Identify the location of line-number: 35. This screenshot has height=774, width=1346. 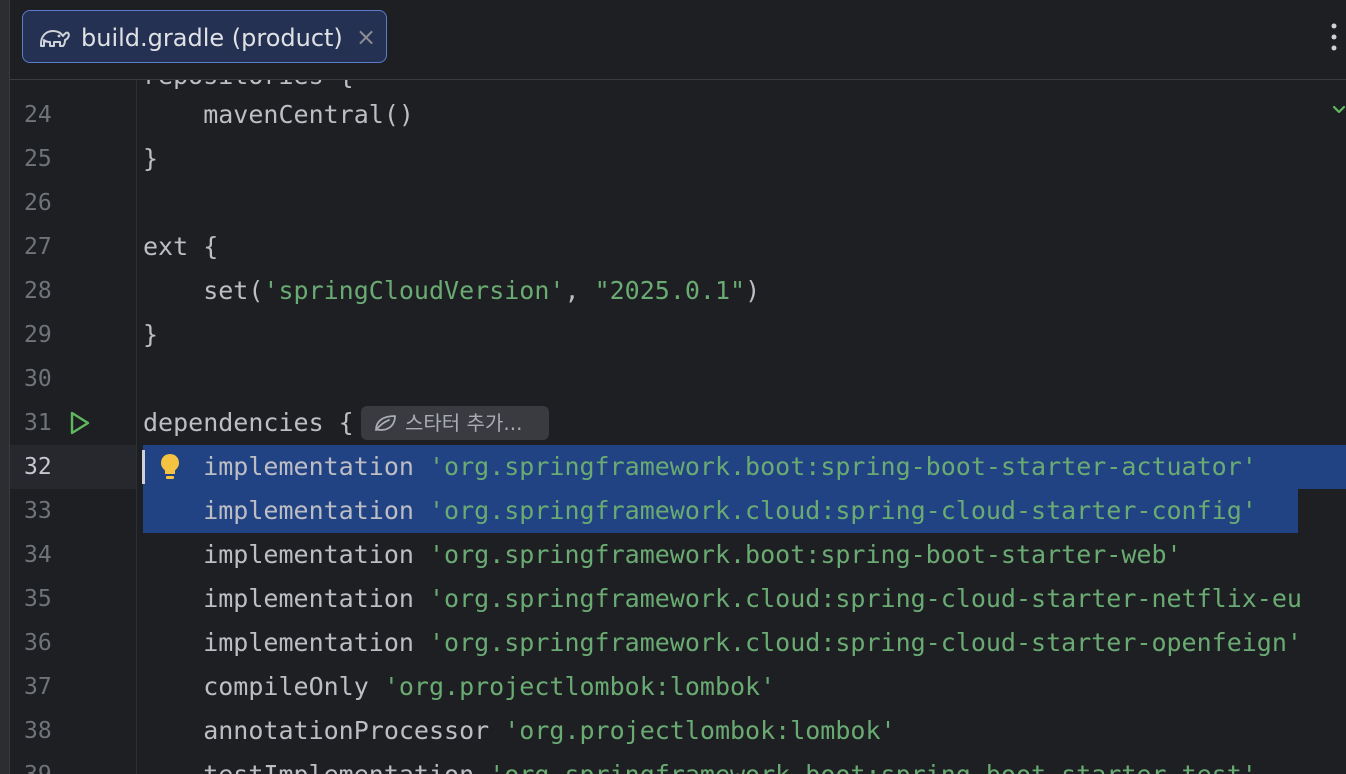
(54, 599).